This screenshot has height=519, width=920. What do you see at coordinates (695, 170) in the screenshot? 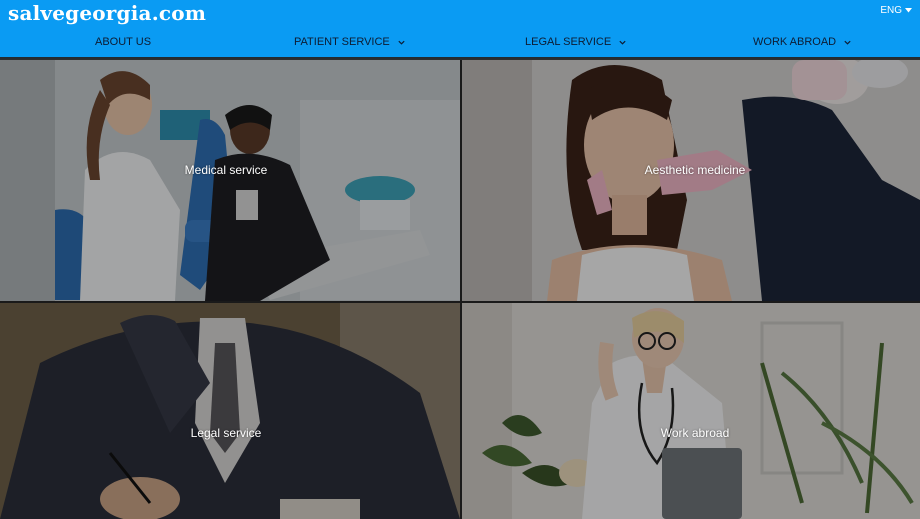
I see `tile-label: Aesthetic medicine` at bounding box center [695, 170].